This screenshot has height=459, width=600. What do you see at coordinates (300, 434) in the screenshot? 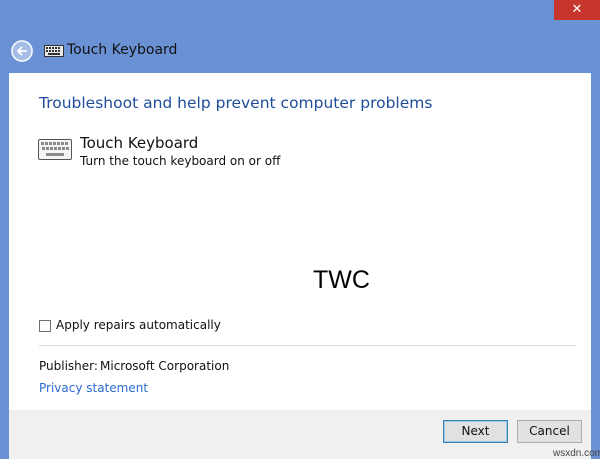
I see `footer-bar: Next Cancel` at bounding box center [300, 434].